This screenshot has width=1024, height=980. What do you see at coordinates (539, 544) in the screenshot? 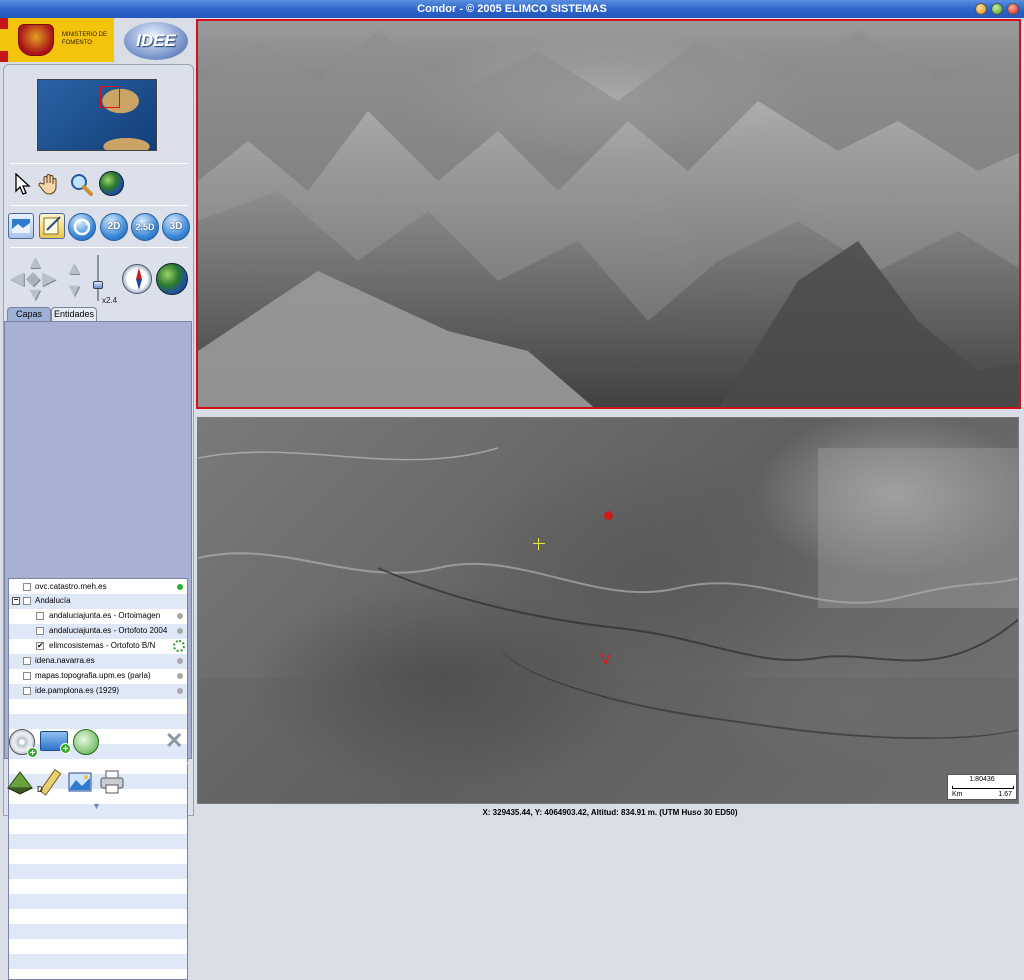
I see `crosshair-cursor-icon` at bounding box center [539, 544].